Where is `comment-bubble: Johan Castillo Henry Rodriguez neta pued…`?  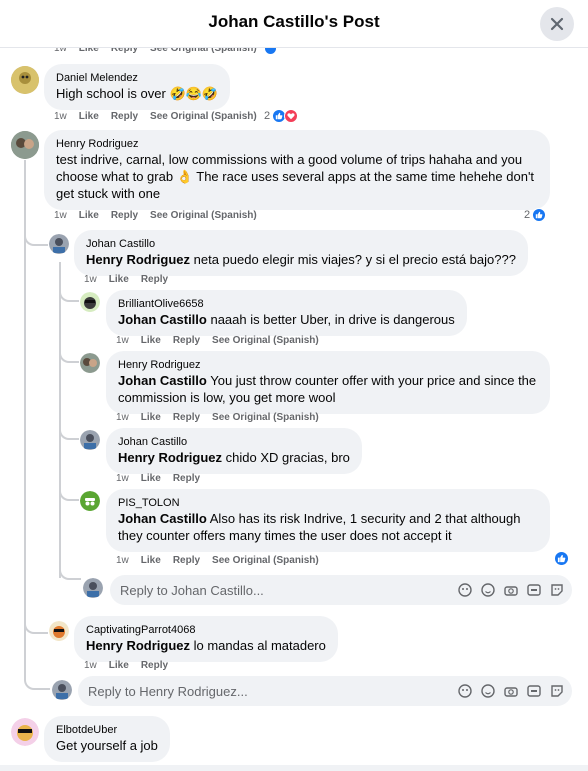
comment-bubble: Johan Castillo Henry Rodriguez neta pued… is located at coordinates (301, 253).